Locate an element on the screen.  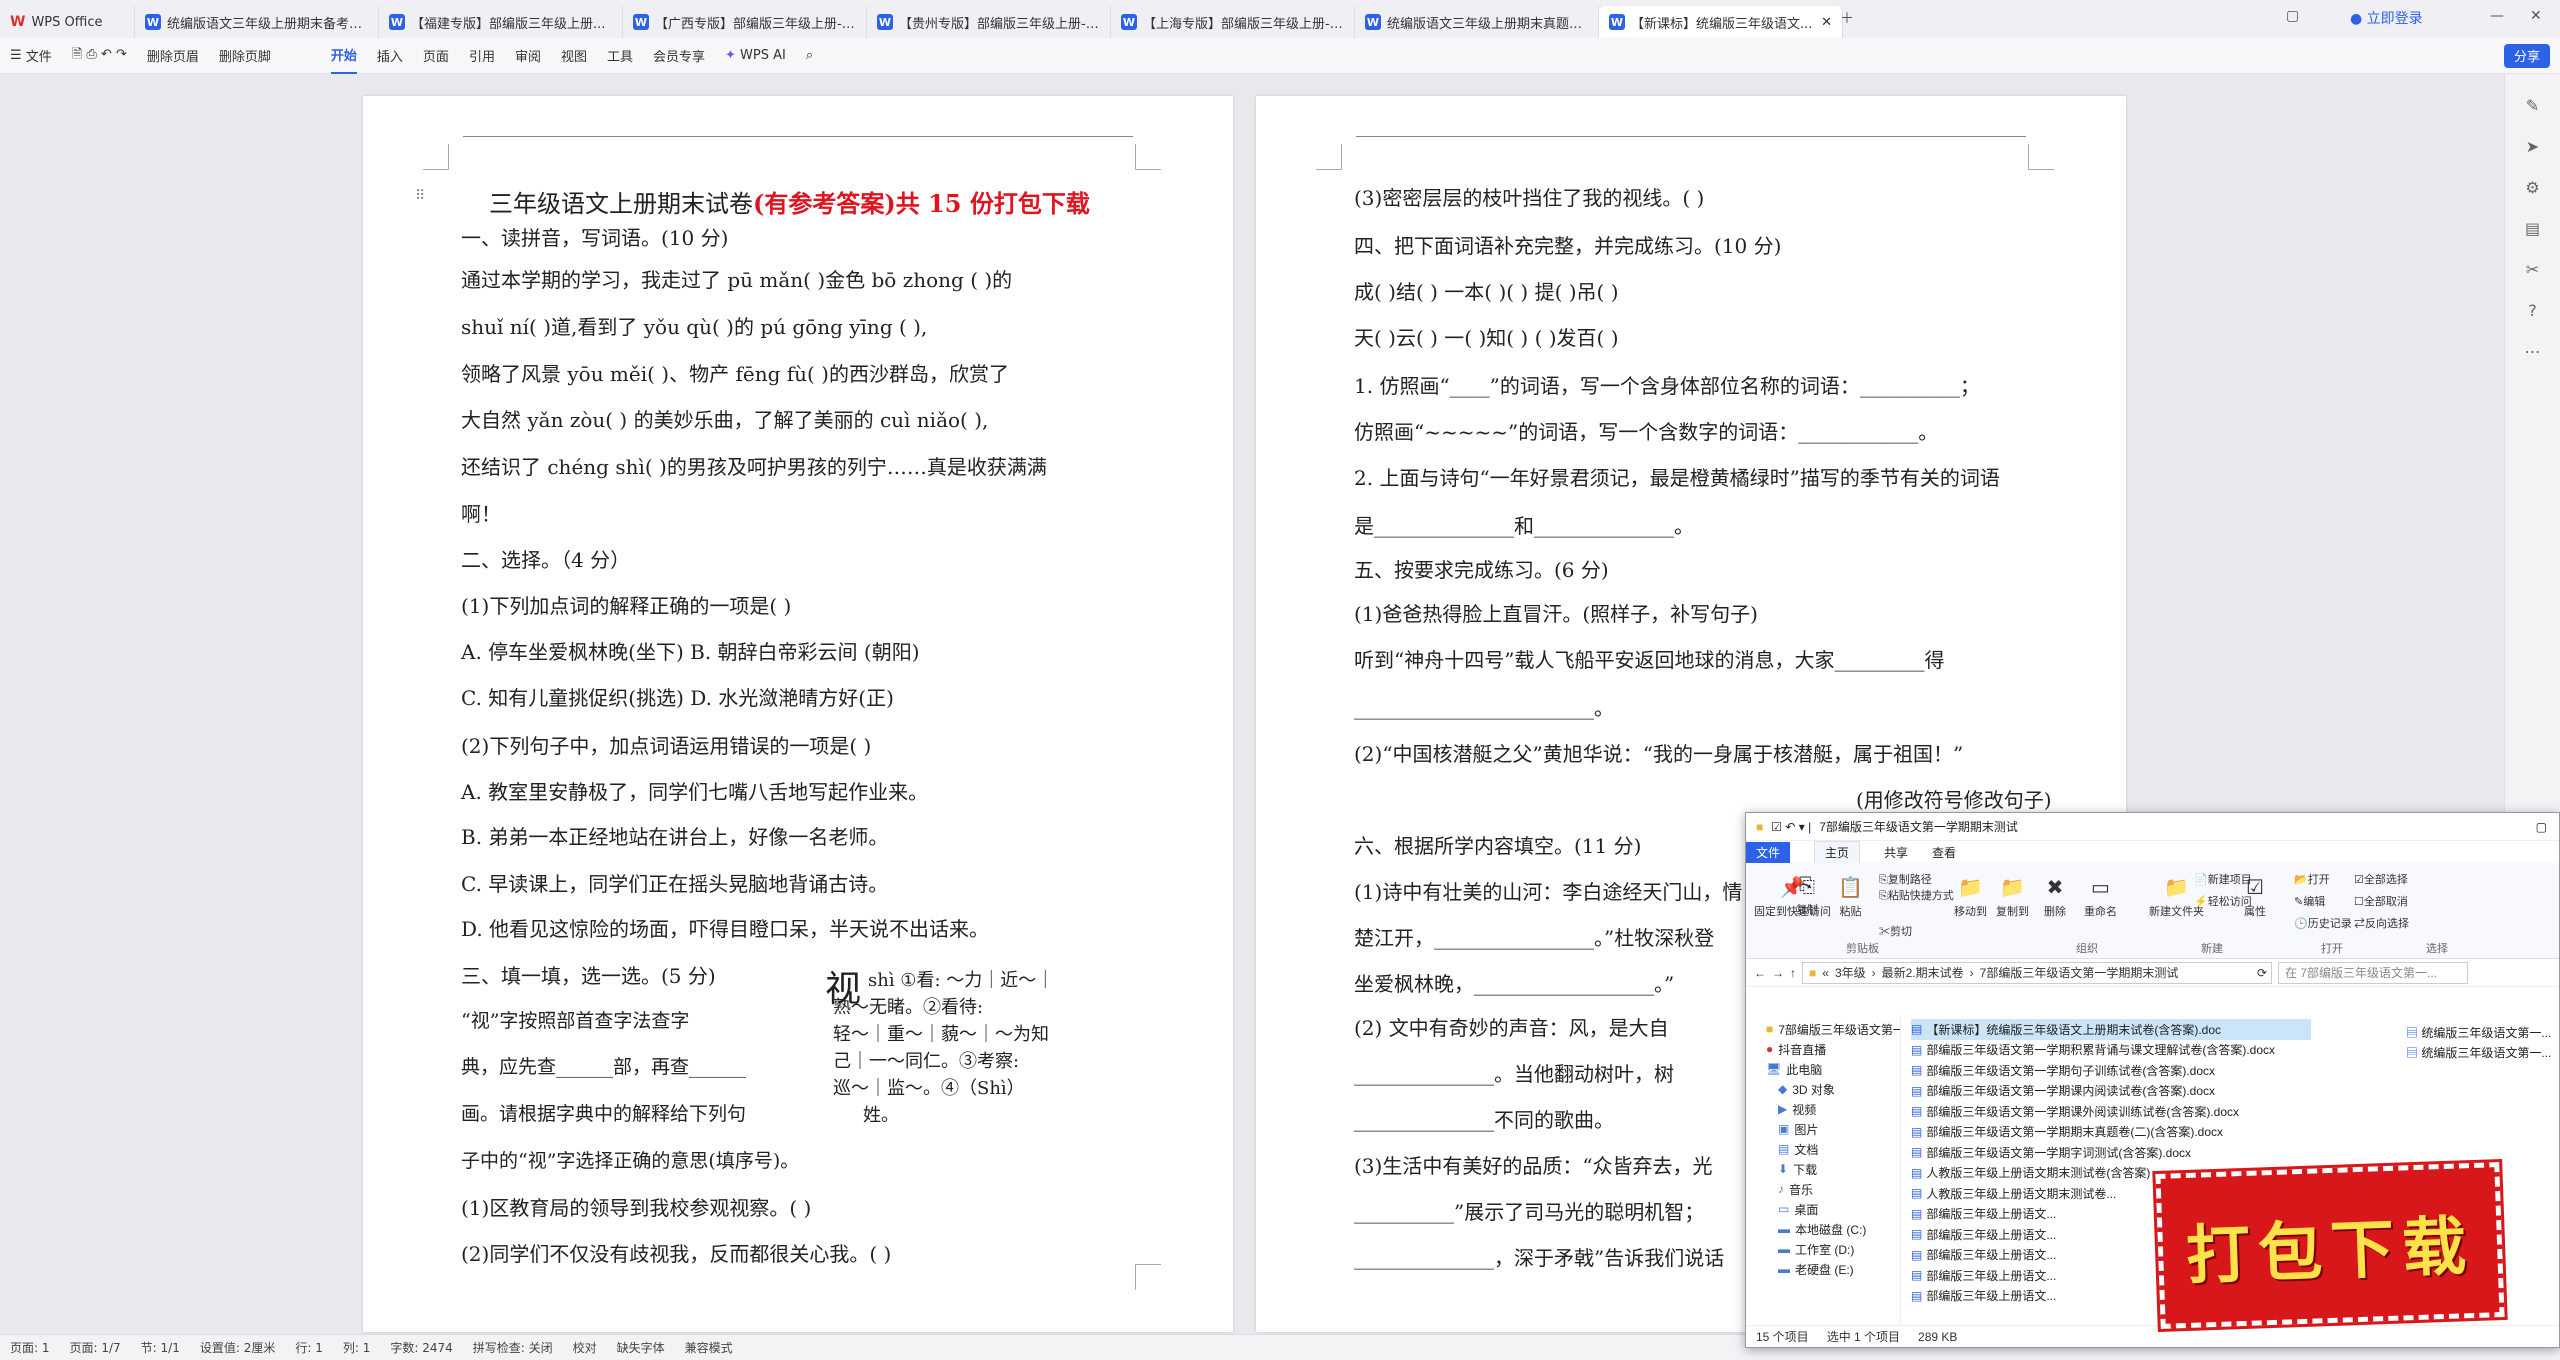
tab-wps-ai: ✦ WPS AI is located at coordinates (755, 56).